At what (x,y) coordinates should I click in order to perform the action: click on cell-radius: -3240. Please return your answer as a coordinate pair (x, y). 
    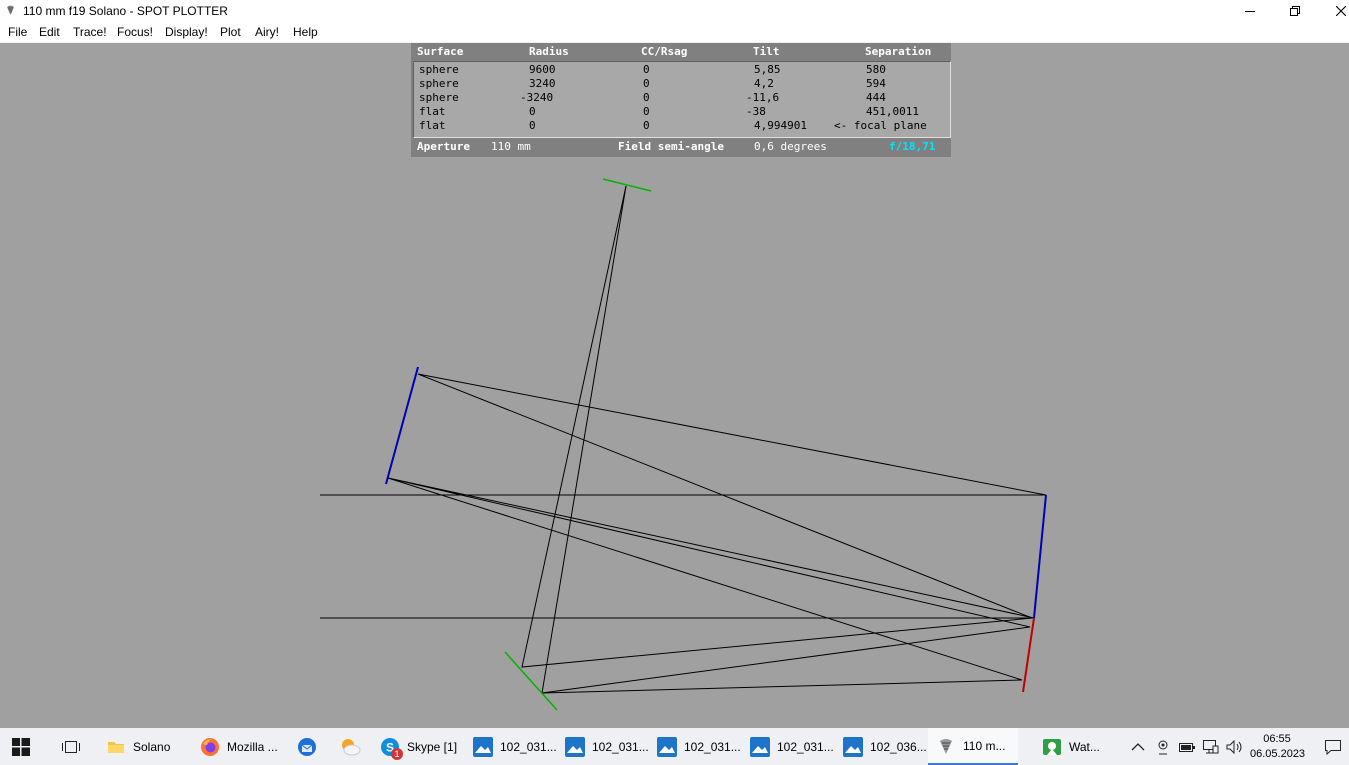
    Looking at the image, I should click on (536, 97).